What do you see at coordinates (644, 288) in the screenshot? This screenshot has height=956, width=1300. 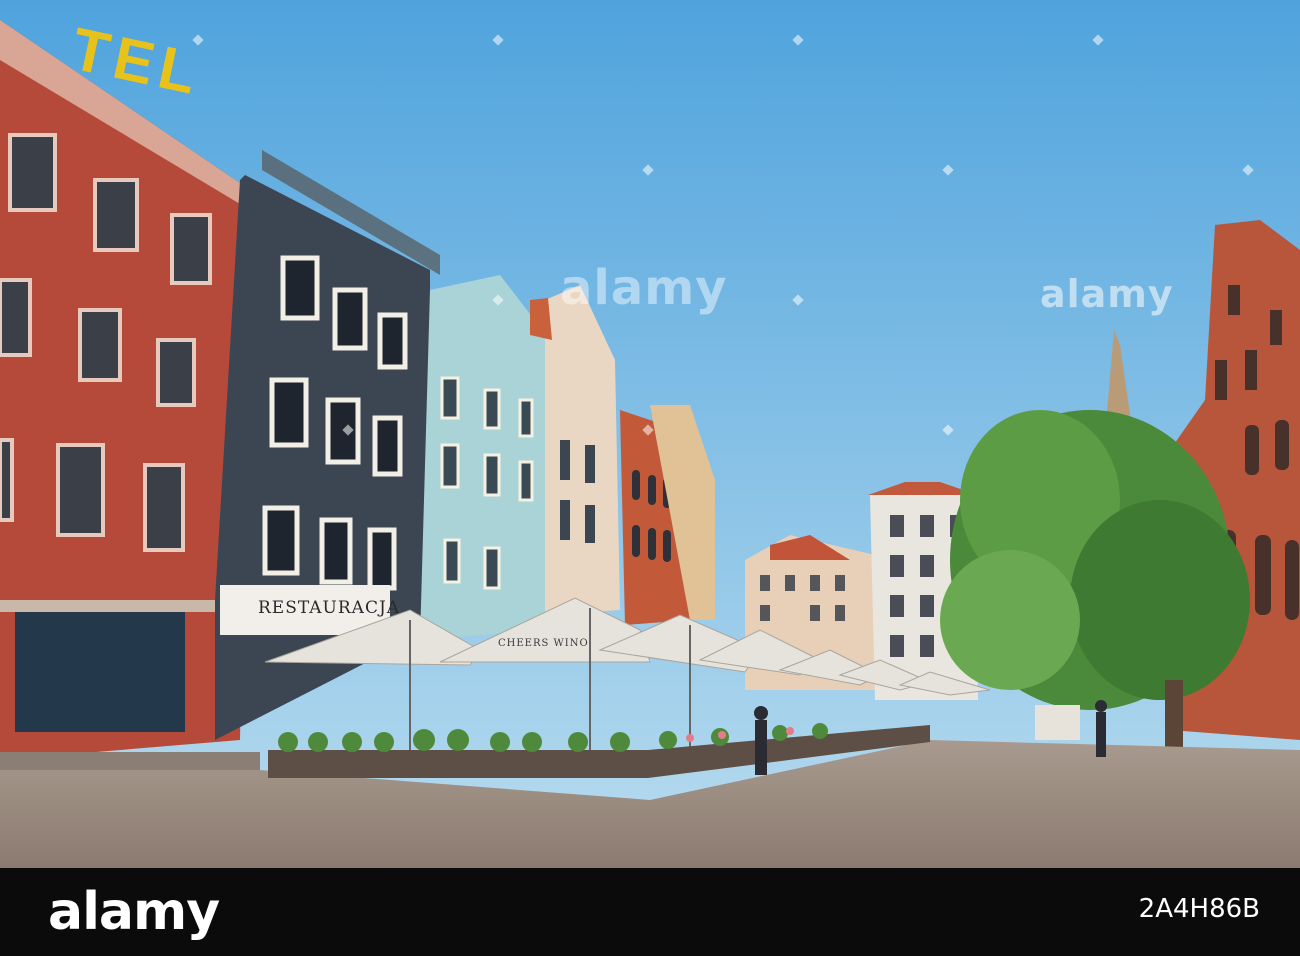 I see `watermark-center: alamy` at bounding box center [644, 288].